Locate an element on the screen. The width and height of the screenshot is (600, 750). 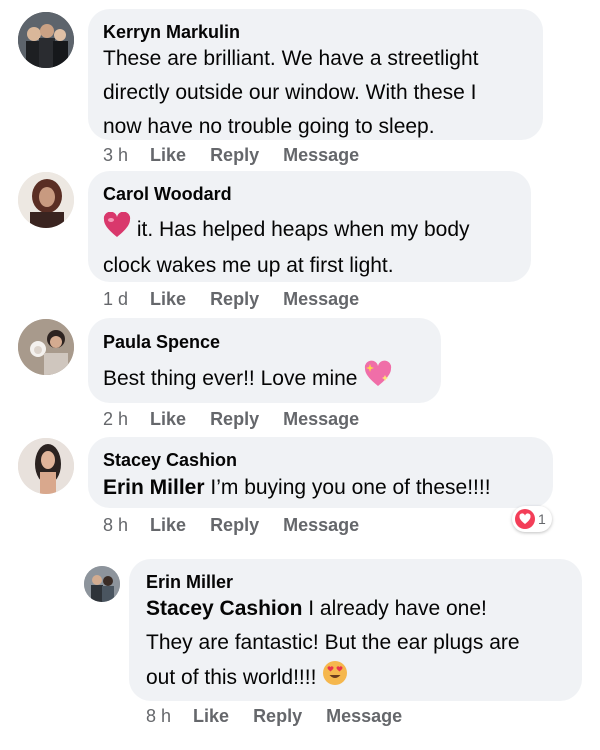
couple-photo-icon is located at coordinates (102, 584).